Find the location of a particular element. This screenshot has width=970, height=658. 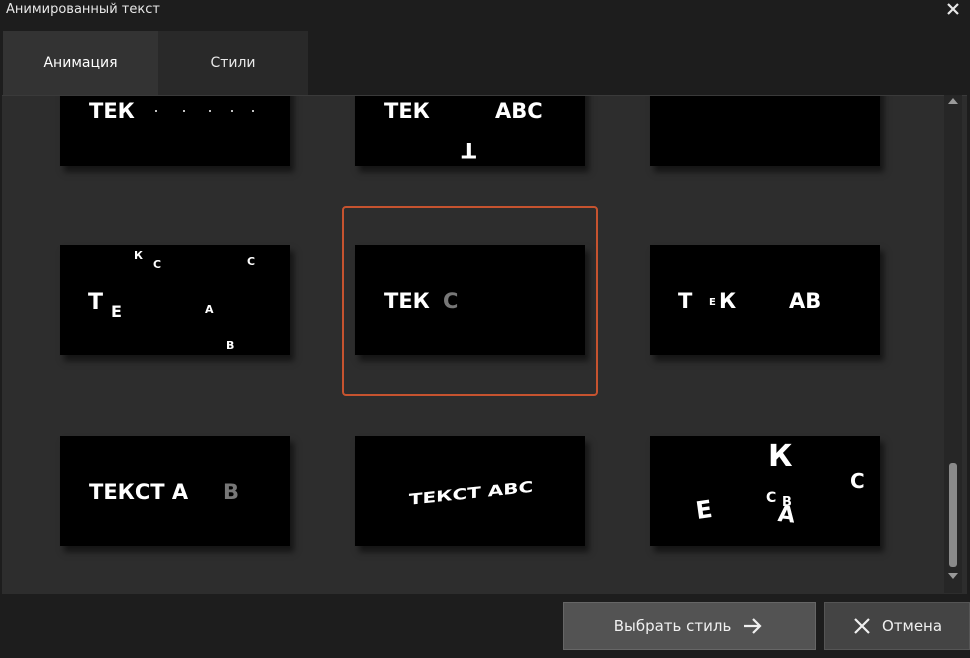

preset-preview: К С С Т Е А В is located at coordinates (171, 300).